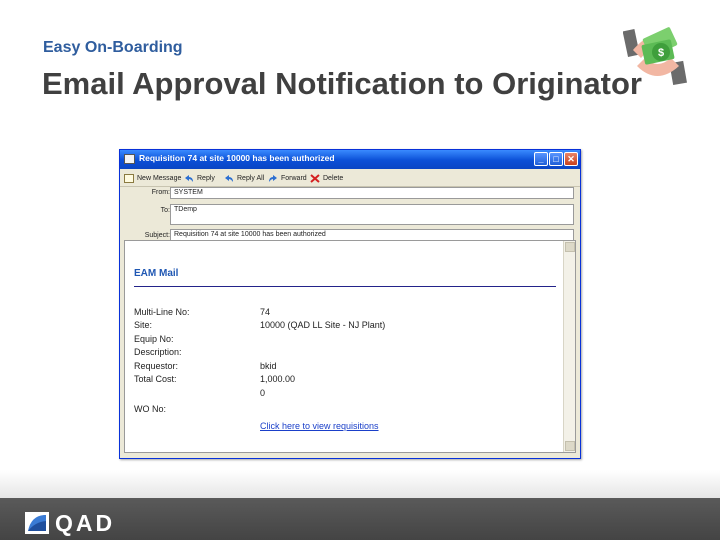 Image resolution: width=720 pixels, height=540 pixels. Describe the element at coordinates (150, 409) in the screenshot. I see `wo-no-label: WO No:` at that location.